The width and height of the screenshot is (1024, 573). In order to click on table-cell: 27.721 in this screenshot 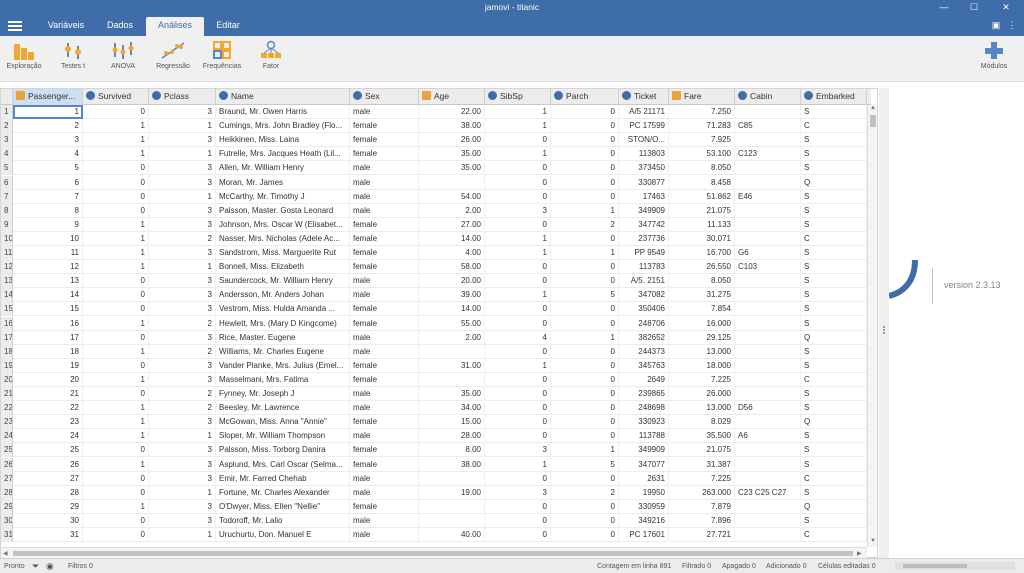, I will do `click(702, 535)`.